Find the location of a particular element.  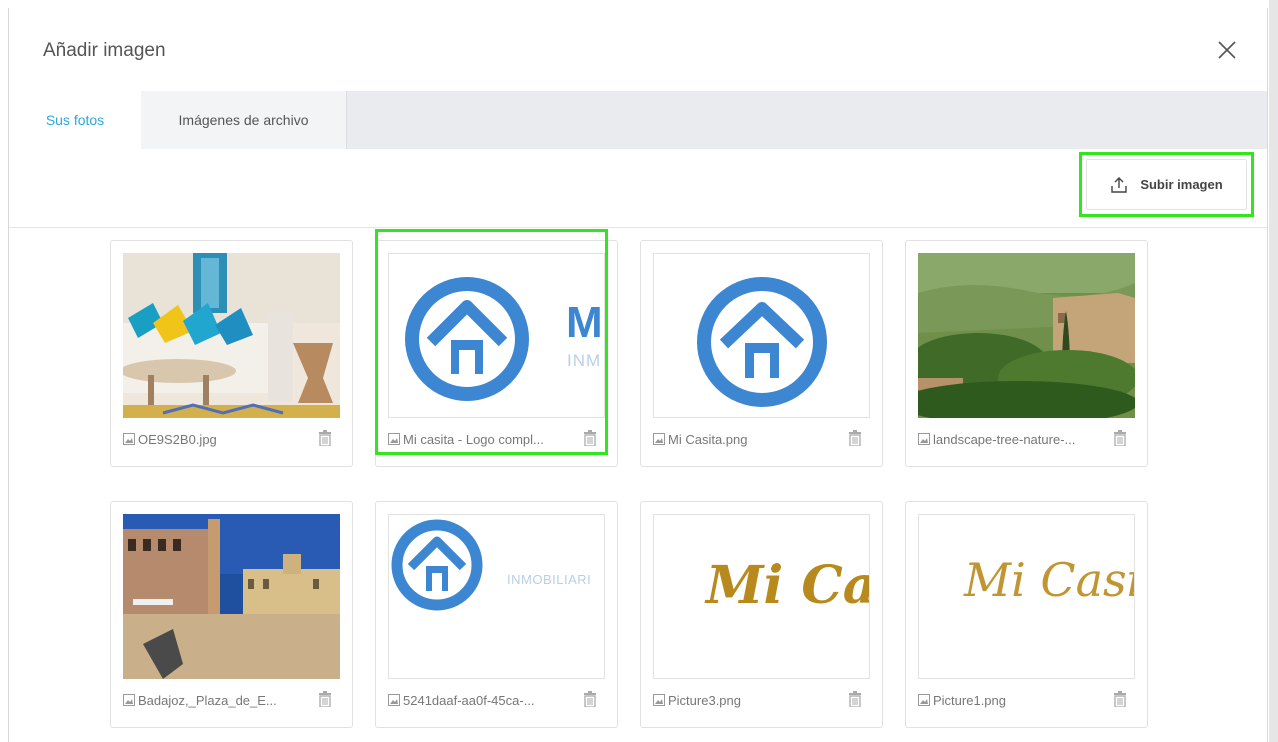

photo-card: OE9S2B0.jpg is located at coordinates (231, 353).